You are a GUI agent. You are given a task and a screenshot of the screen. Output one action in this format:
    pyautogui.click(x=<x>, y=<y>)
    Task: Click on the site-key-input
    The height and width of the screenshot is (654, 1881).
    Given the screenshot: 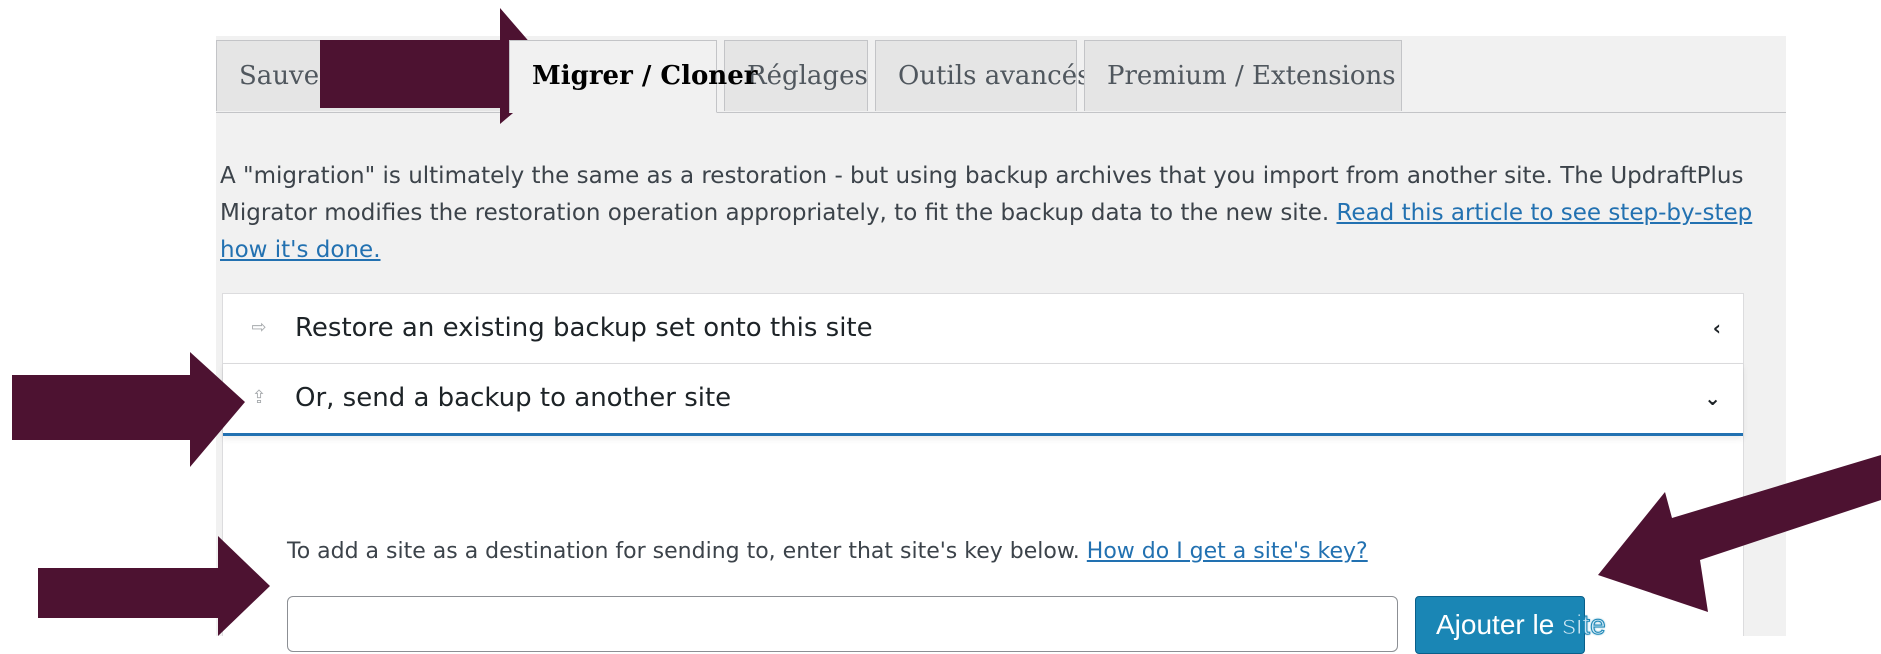 What is the action you would take?
    pyautogui.click(x=842, y=624)
    